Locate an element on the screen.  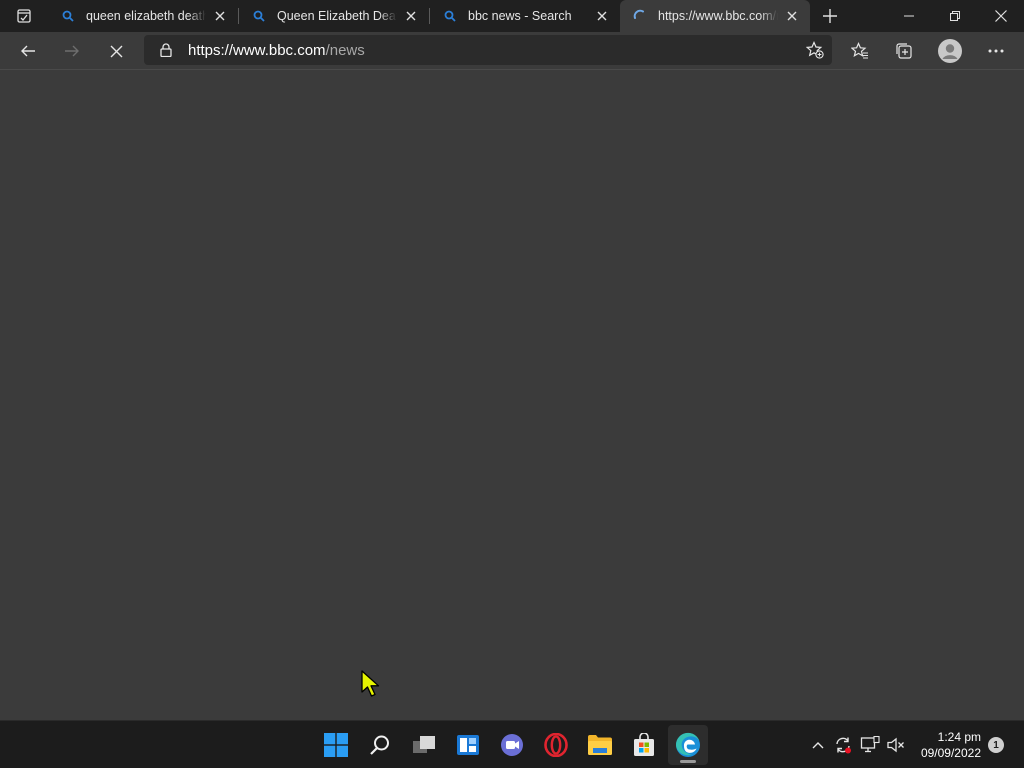
loading-spinner-icon is located at coordinates (640, 16).